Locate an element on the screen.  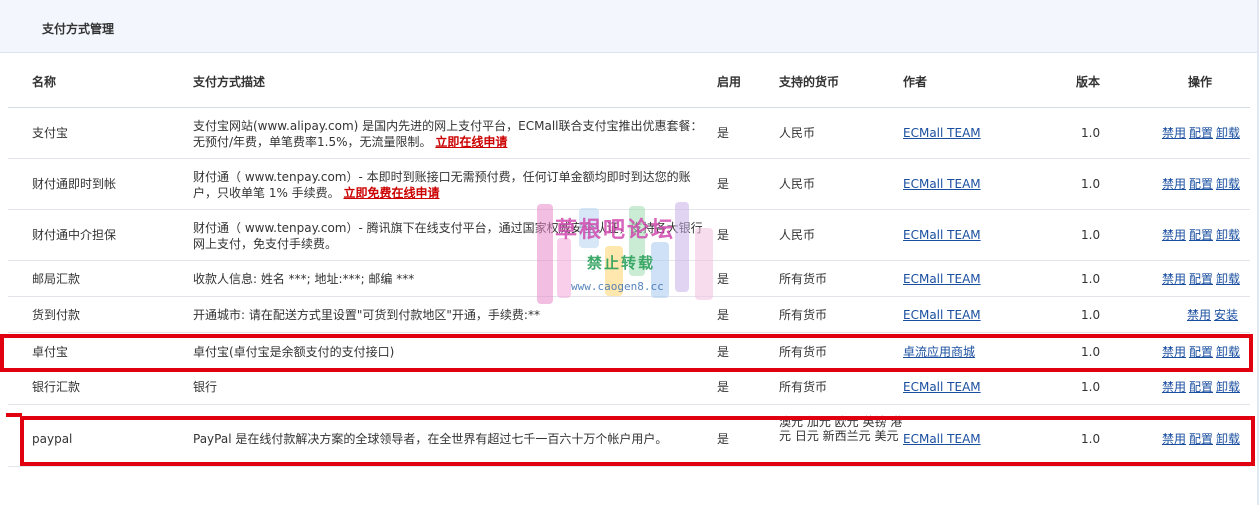
col-head-name: 名称 is located at coordinates (44, 82).